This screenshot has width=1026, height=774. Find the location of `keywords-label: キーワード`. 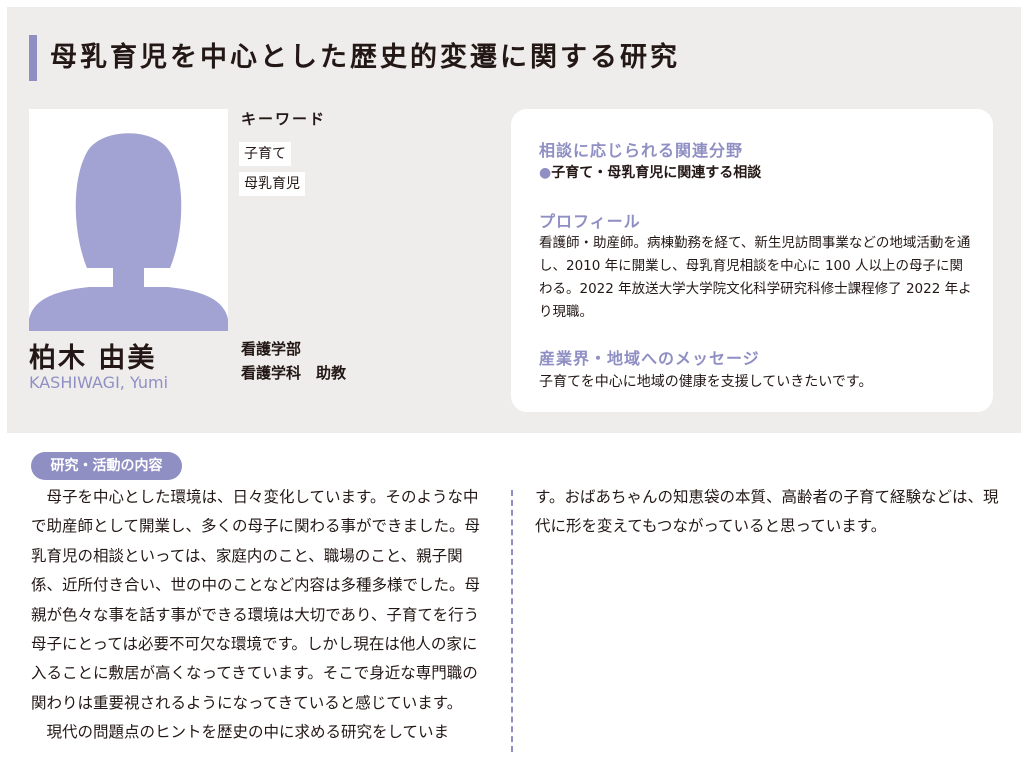

keywords-label: キーワード is located at coordinates (284, 119).